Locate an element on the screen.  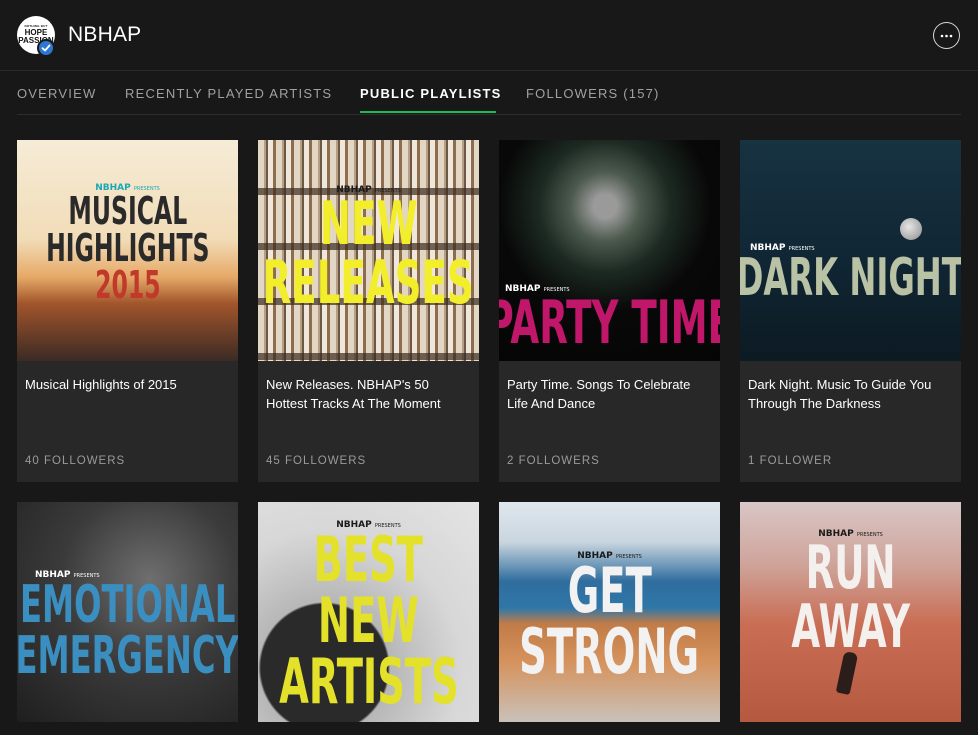
more-options-button is located at coordinates (946, 35).